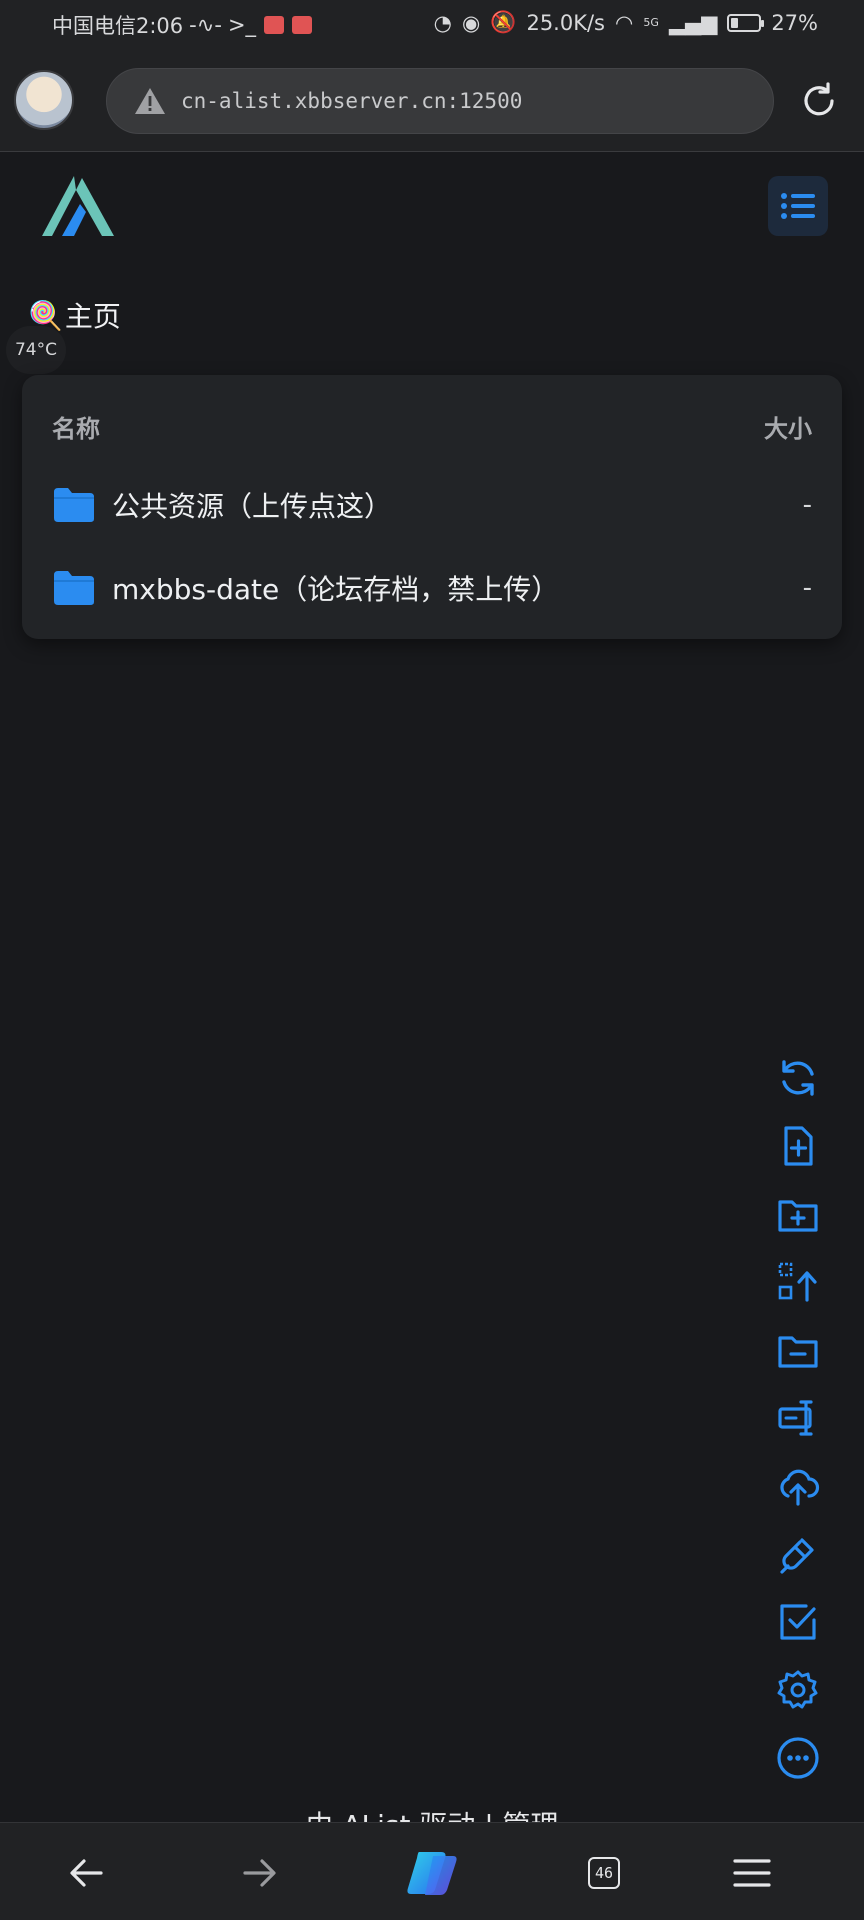  I want to click on battery-level: 27%, so click(794, 22).